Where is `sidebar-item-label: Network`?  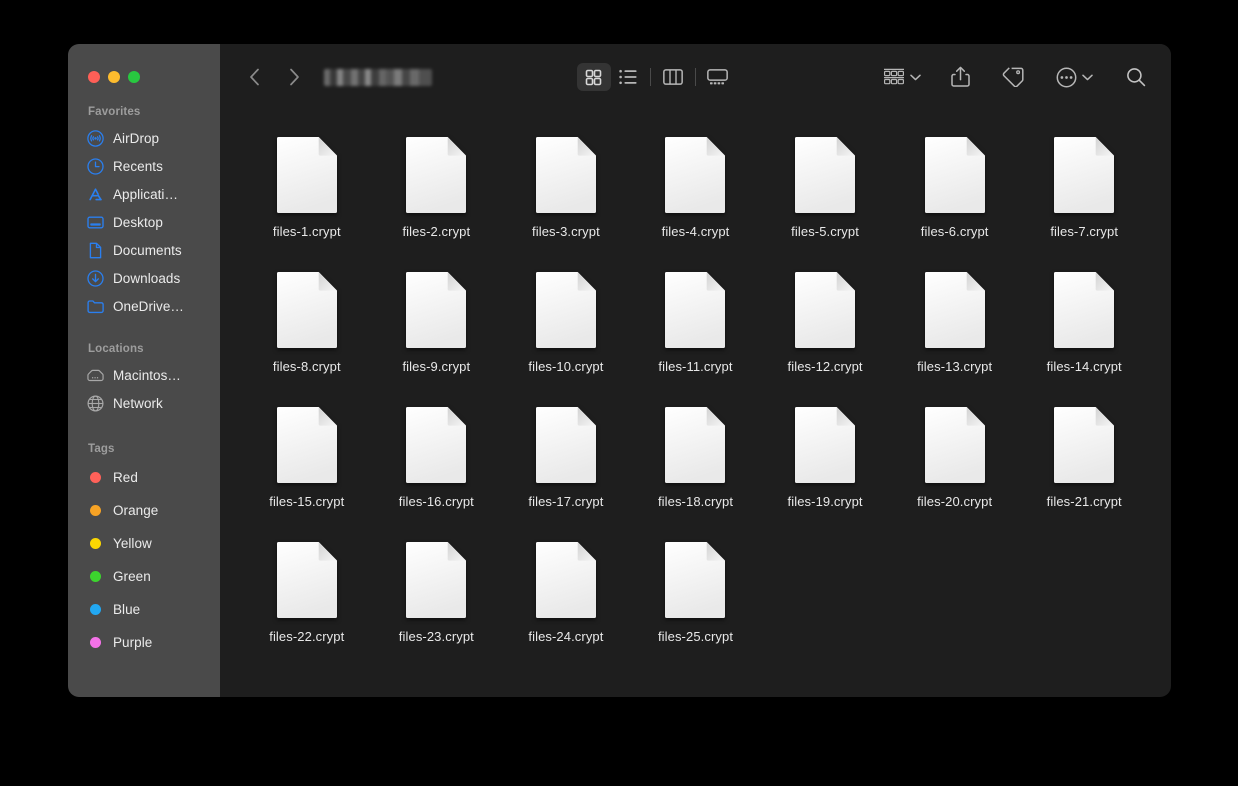
sidebar-item-label: Network is located at coordinates (138, 403).